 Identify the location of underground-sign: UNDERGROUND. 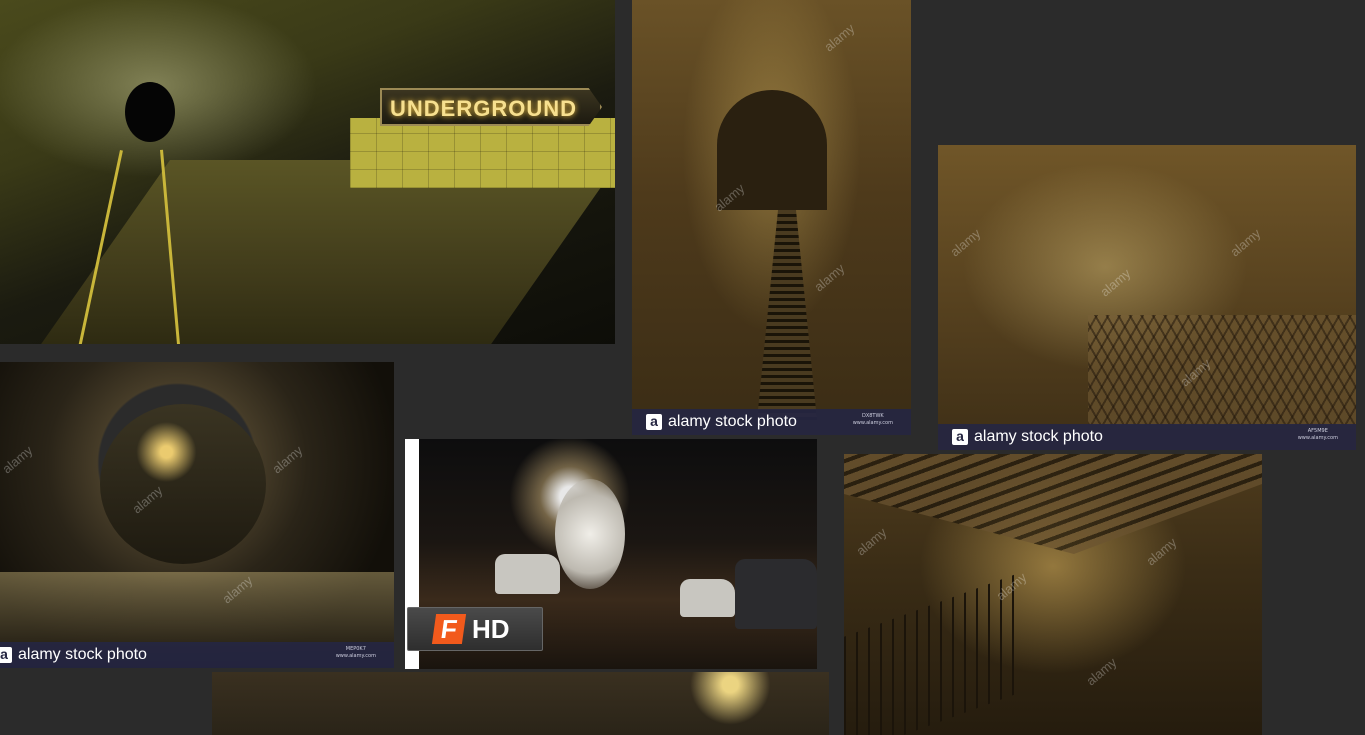
(491, 107).